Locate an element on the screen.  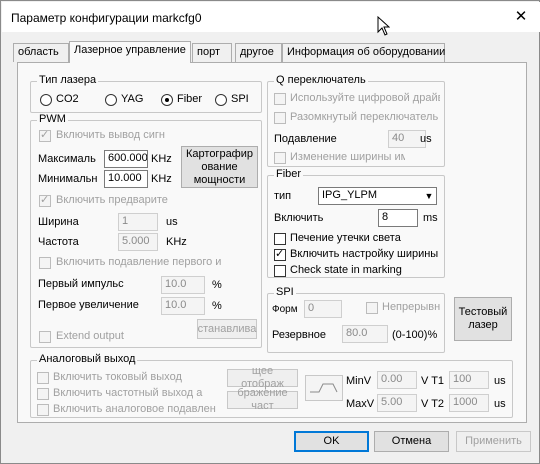
change-width-checkbox is located at coordinates (280, 158).